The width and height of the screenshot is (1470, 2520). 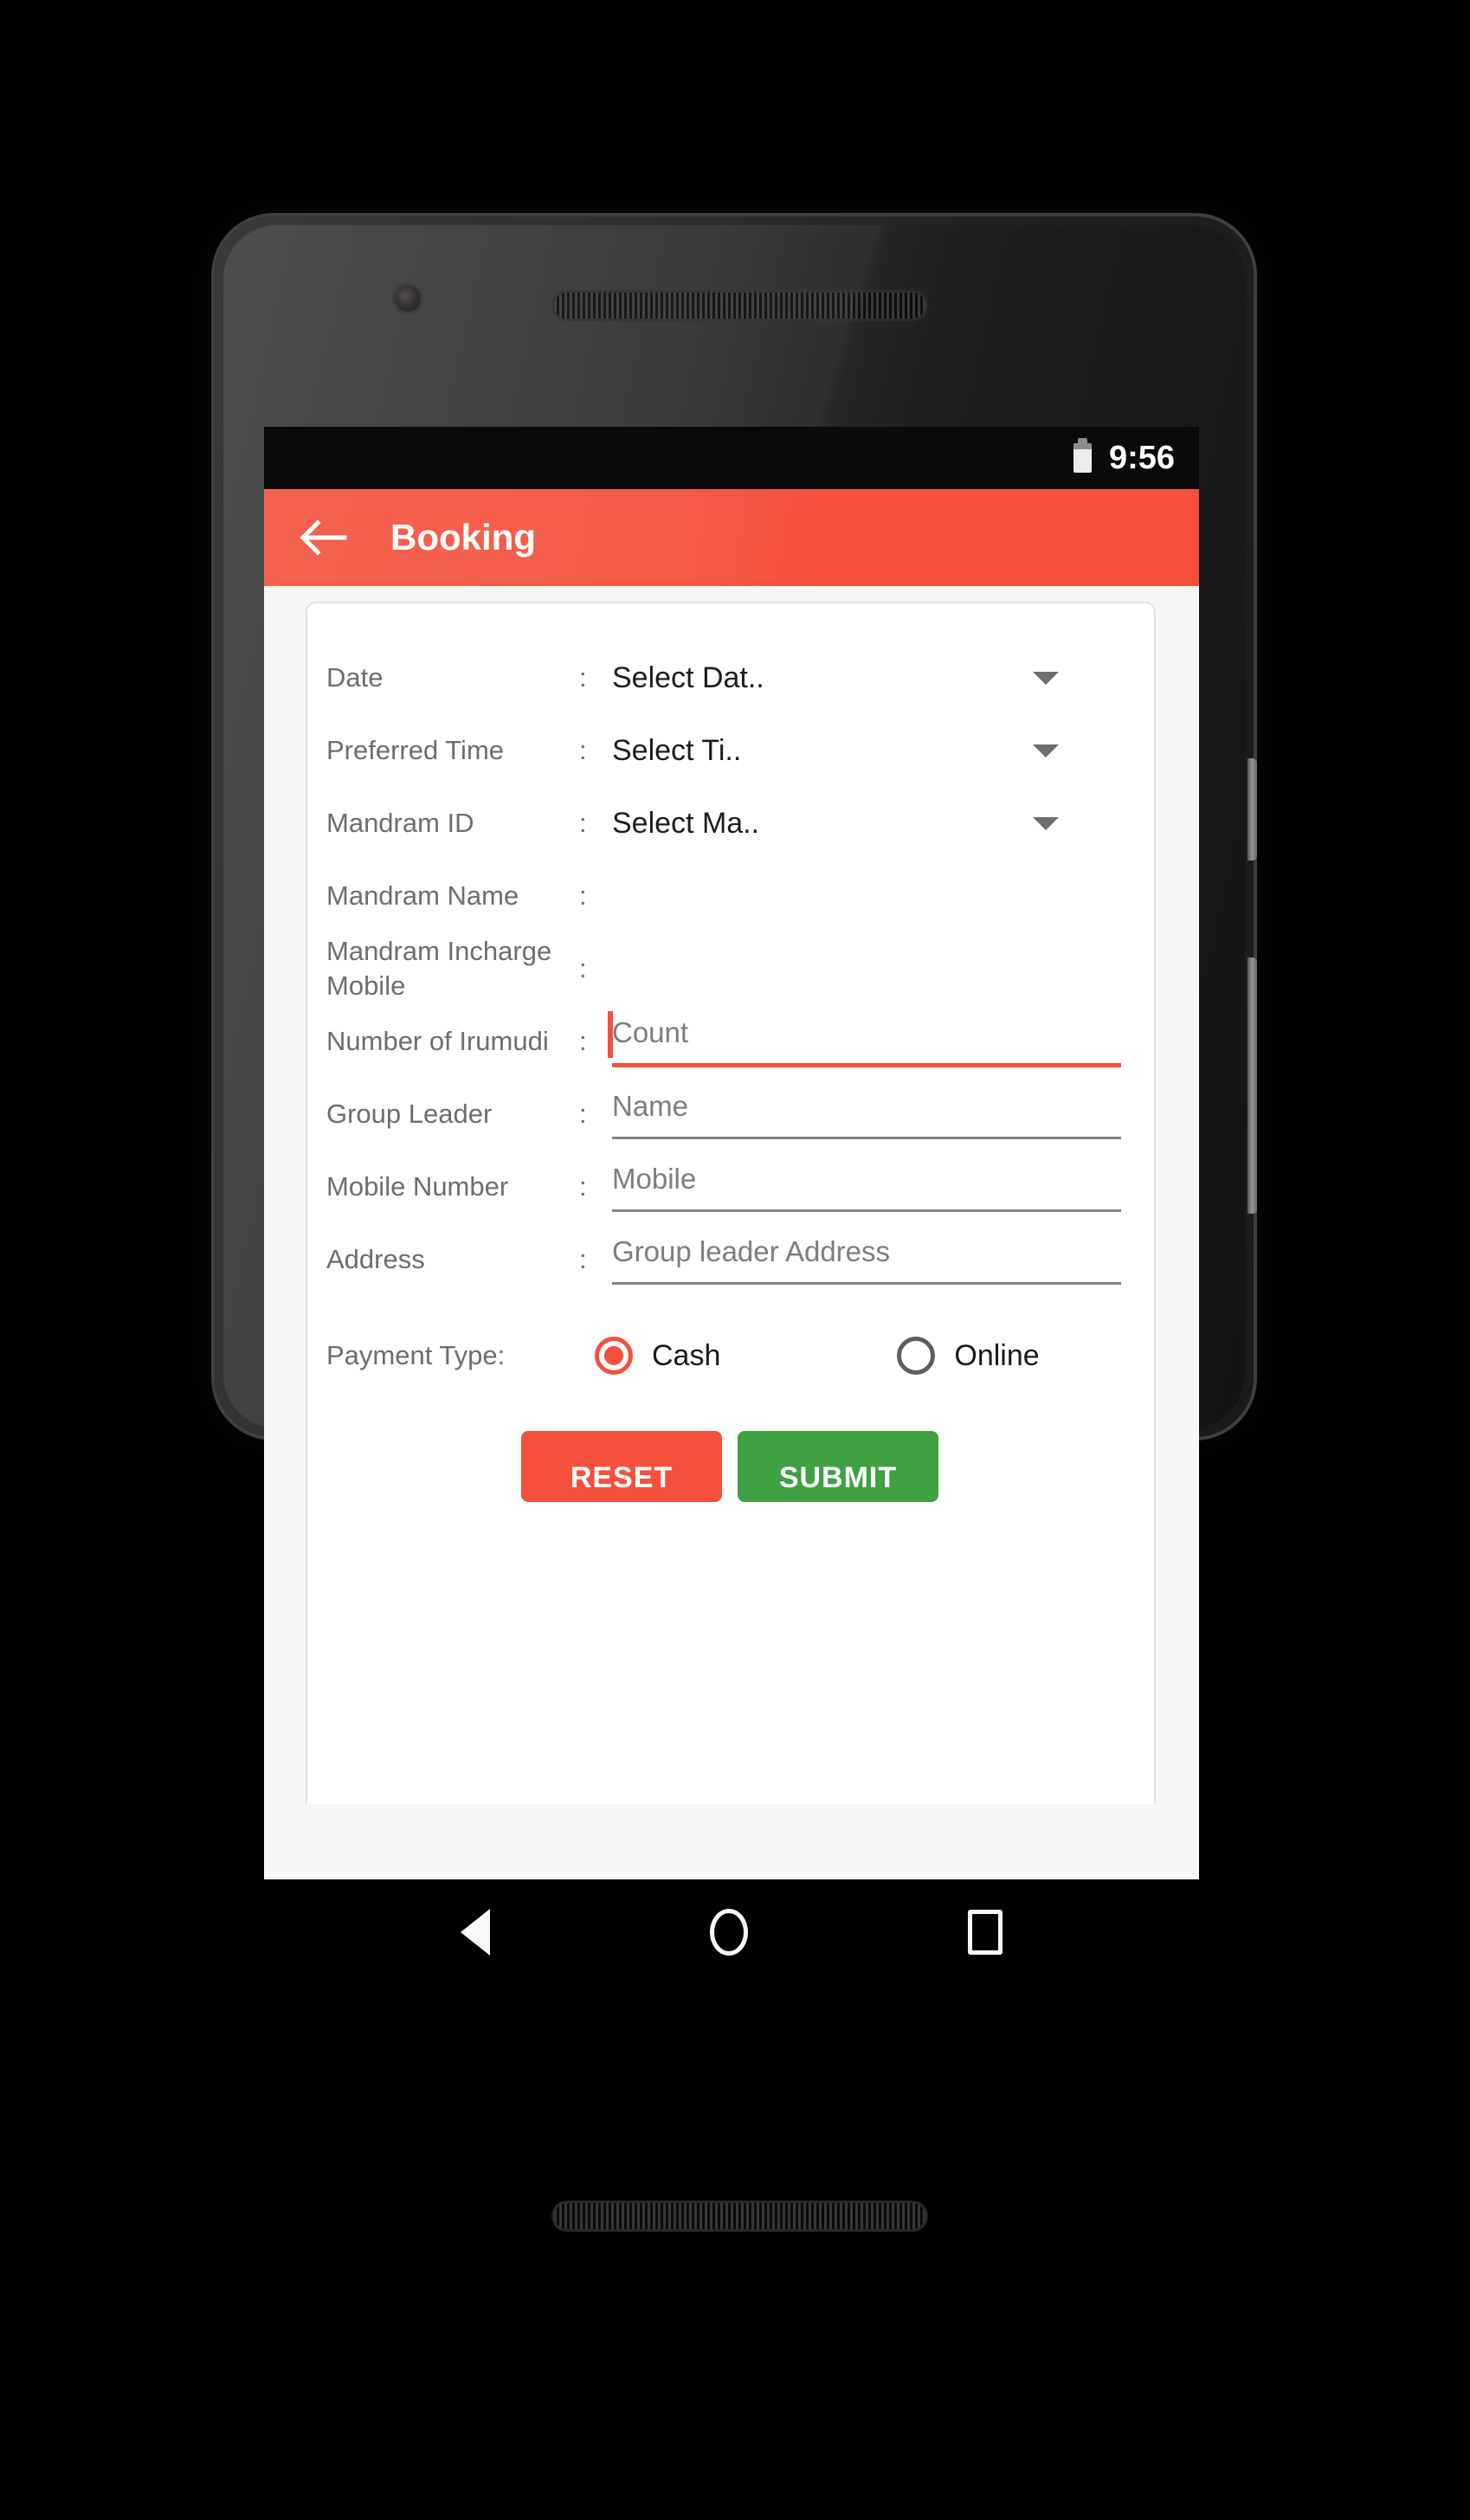 I want to click on address-placeholder: Group leader Address, so click(x=752, y=1250).